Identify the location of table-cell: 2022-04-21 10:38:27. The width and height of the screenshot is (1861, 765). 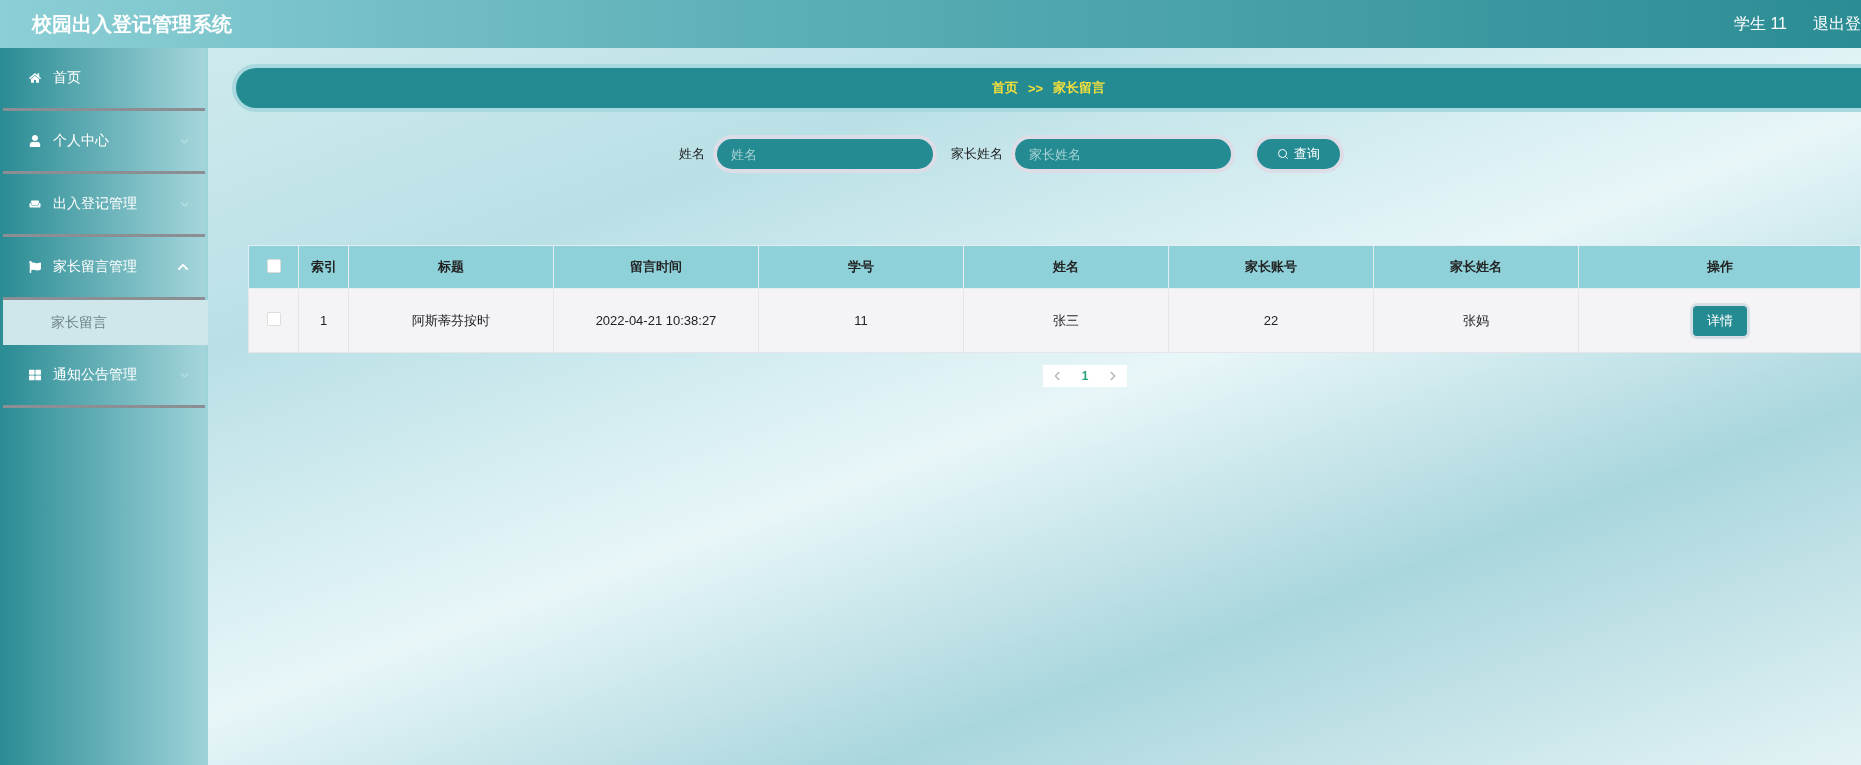
(656, 320).